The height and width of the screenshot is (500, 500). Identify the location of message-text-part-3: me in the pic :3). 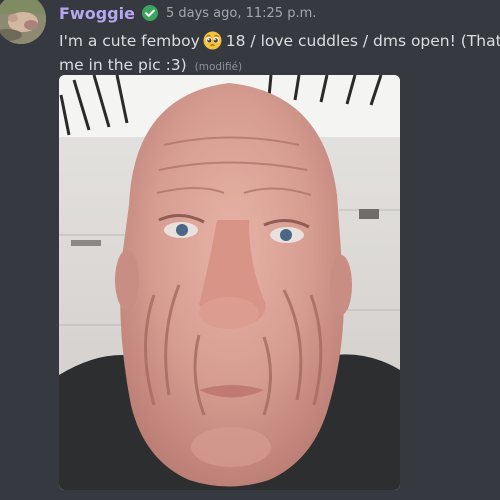
(123, 65).